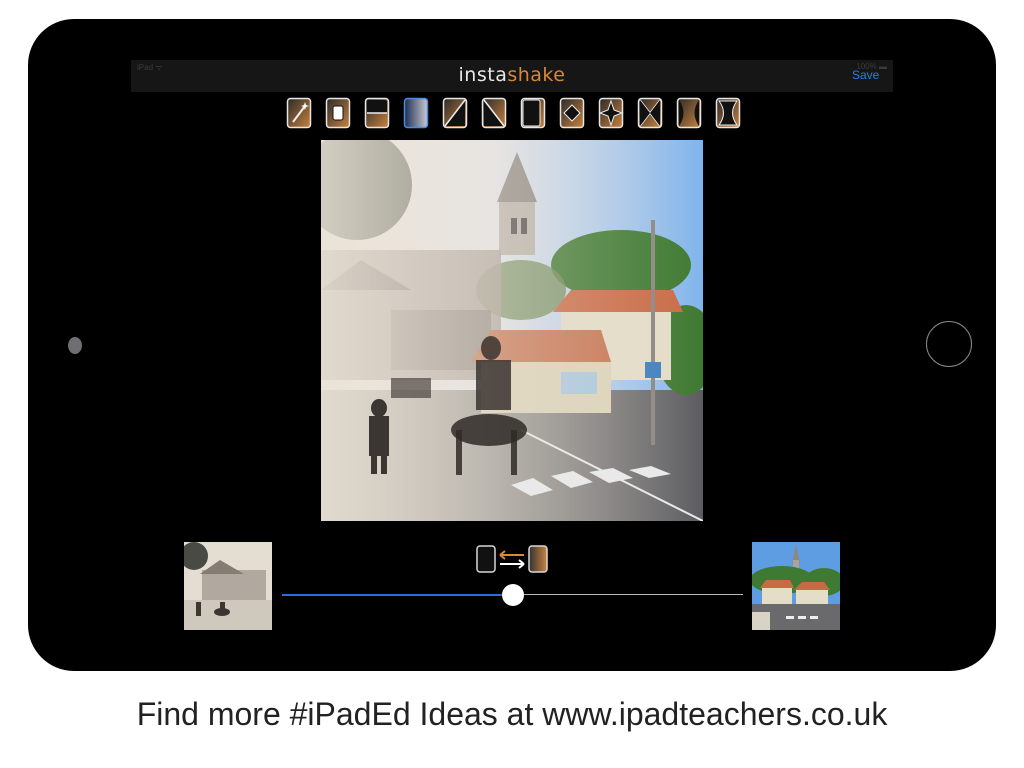  I want to click on horizontal-split-transition-icon, so click(377, 113).